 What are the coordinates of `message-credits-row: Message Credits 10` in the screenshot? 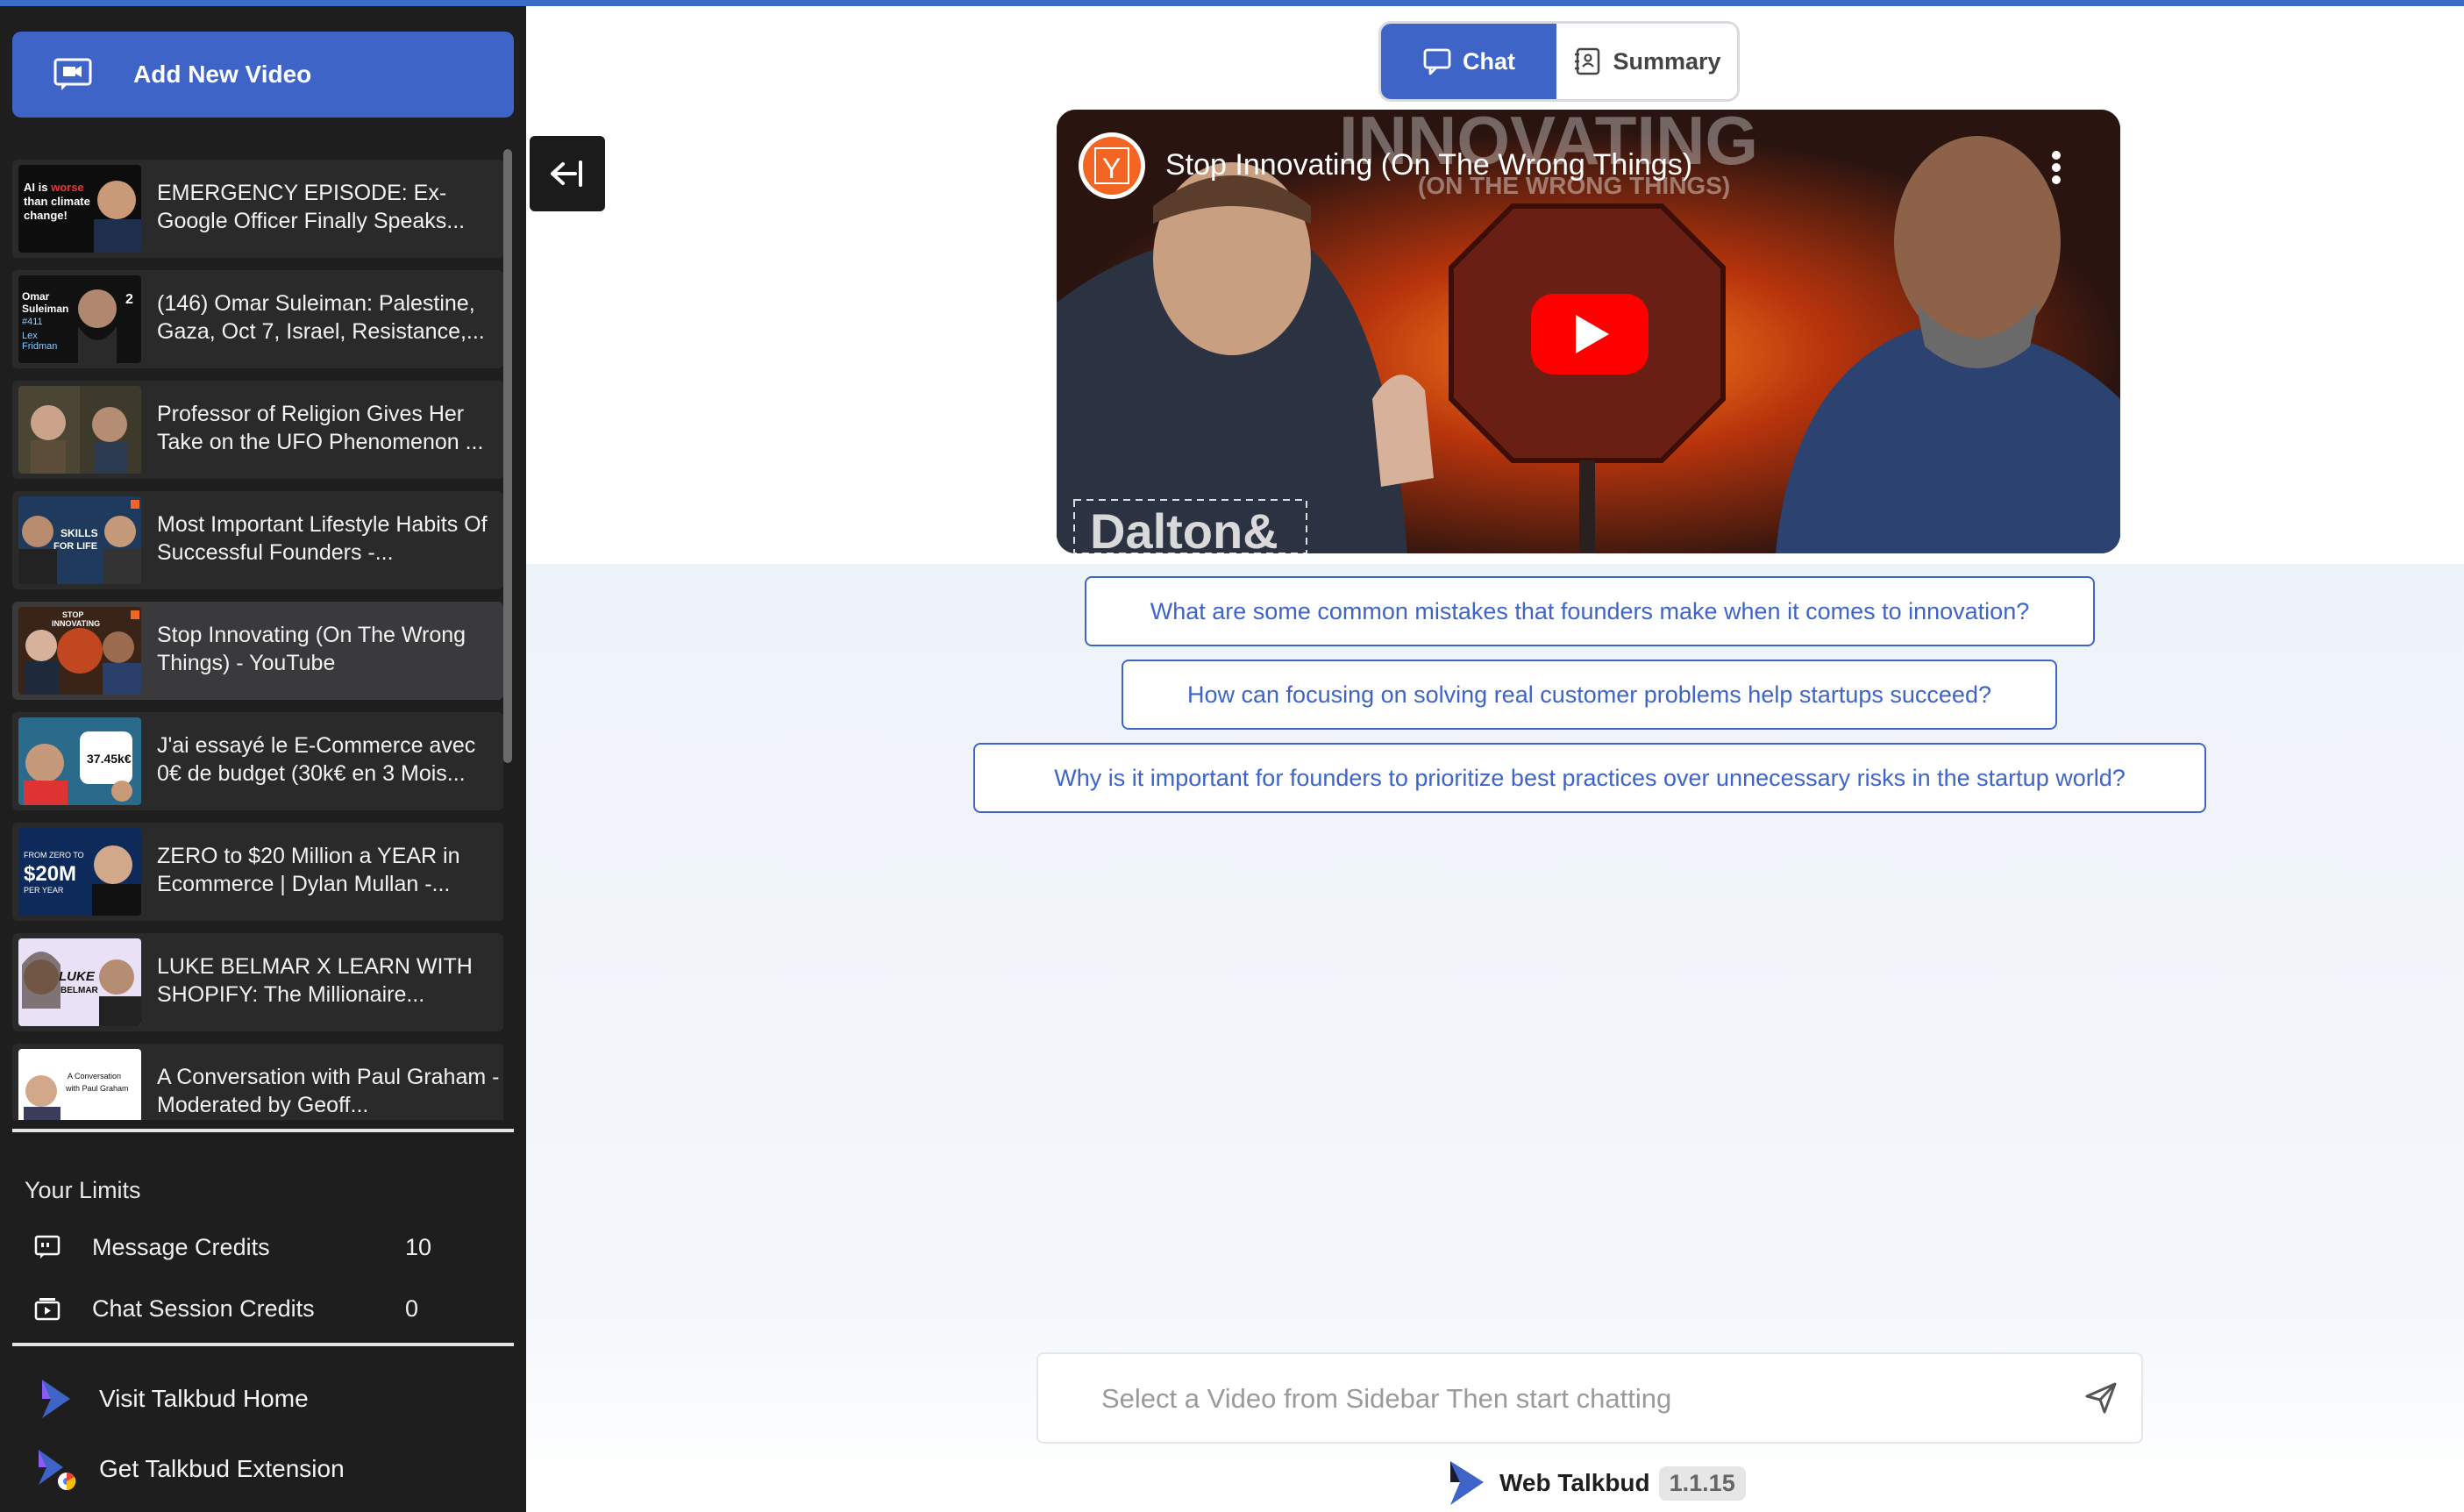 It's located at (261, 1247).